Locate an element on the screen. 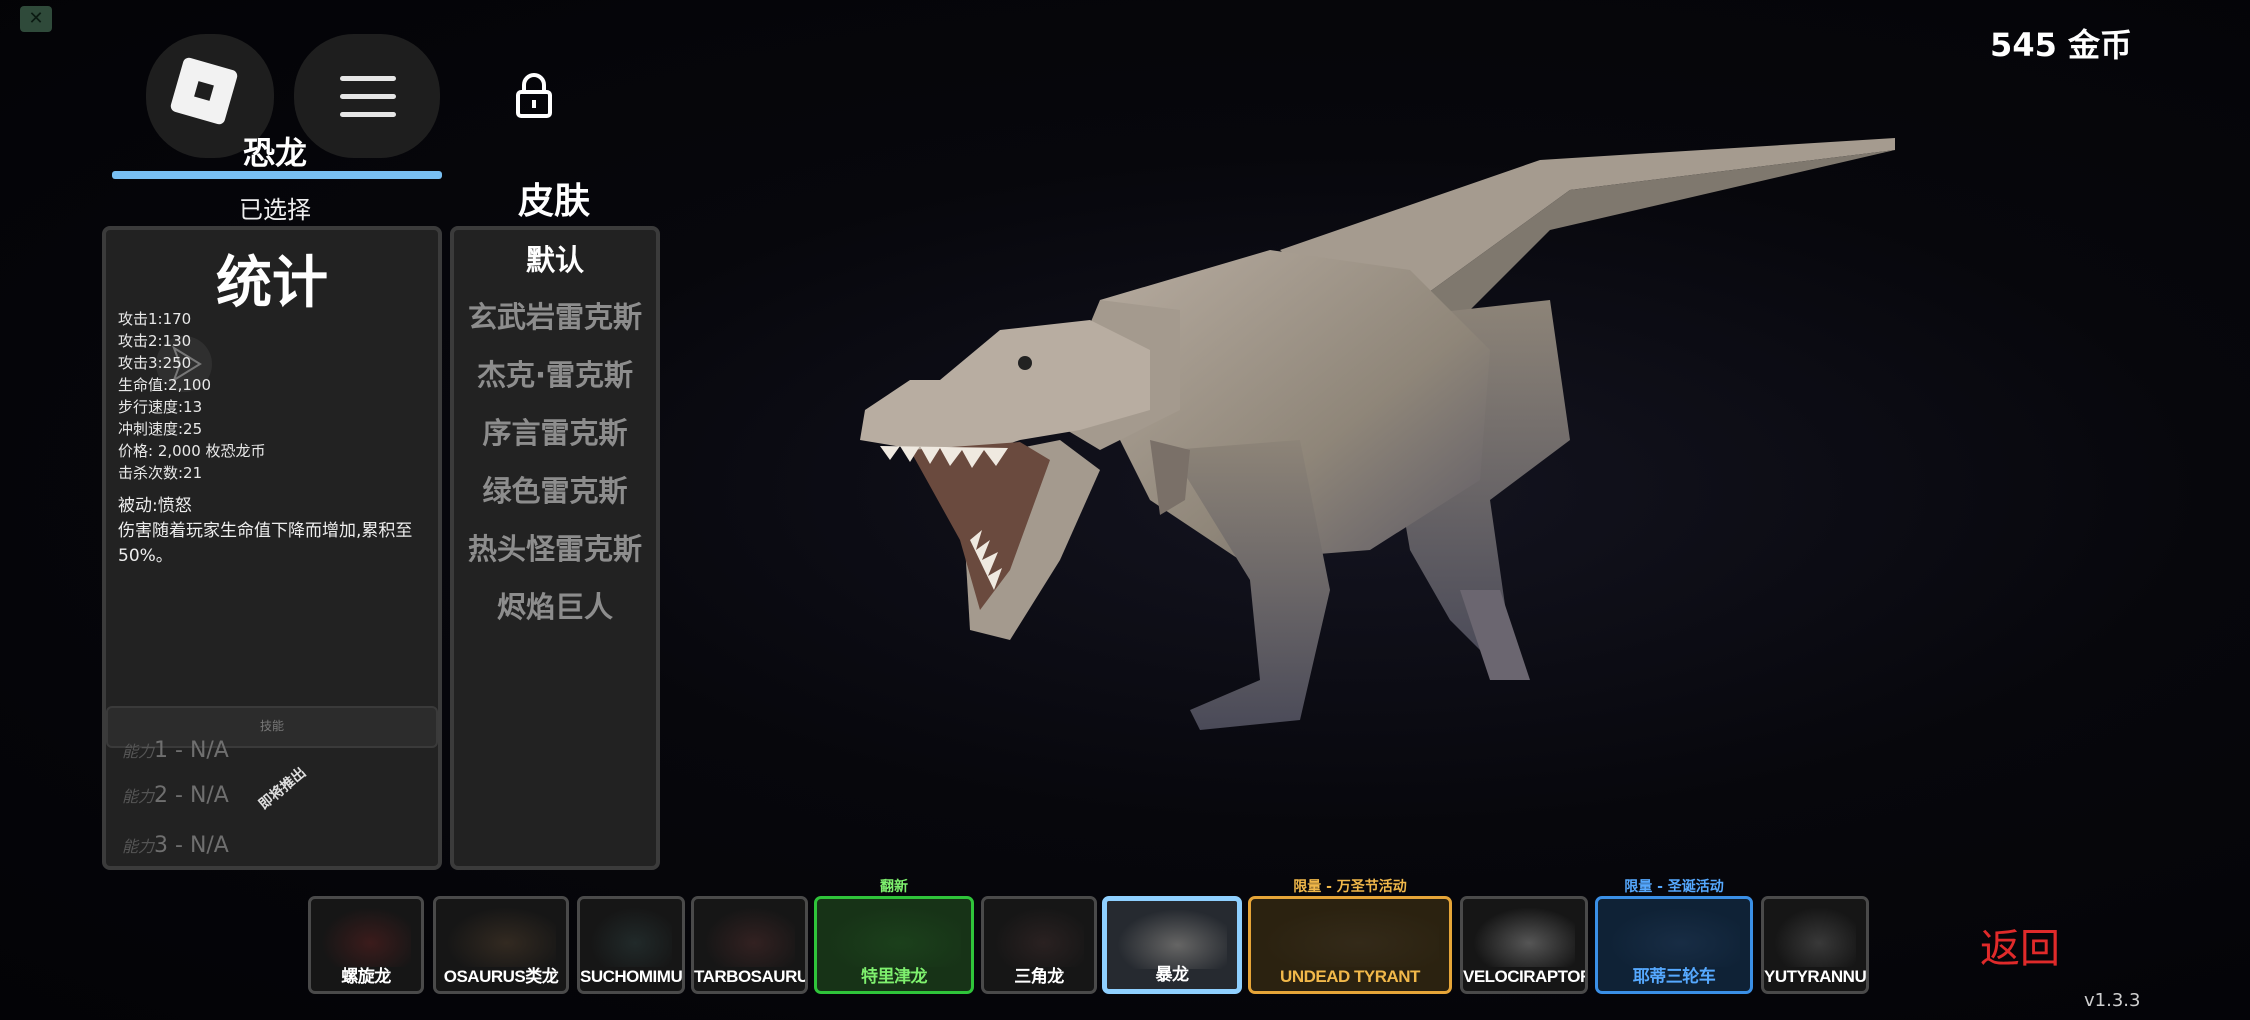 Image resolution: width=2250 pixels, height=1020 pixels. selected-status-label: 已选择 is located at coordinates (275, 210).